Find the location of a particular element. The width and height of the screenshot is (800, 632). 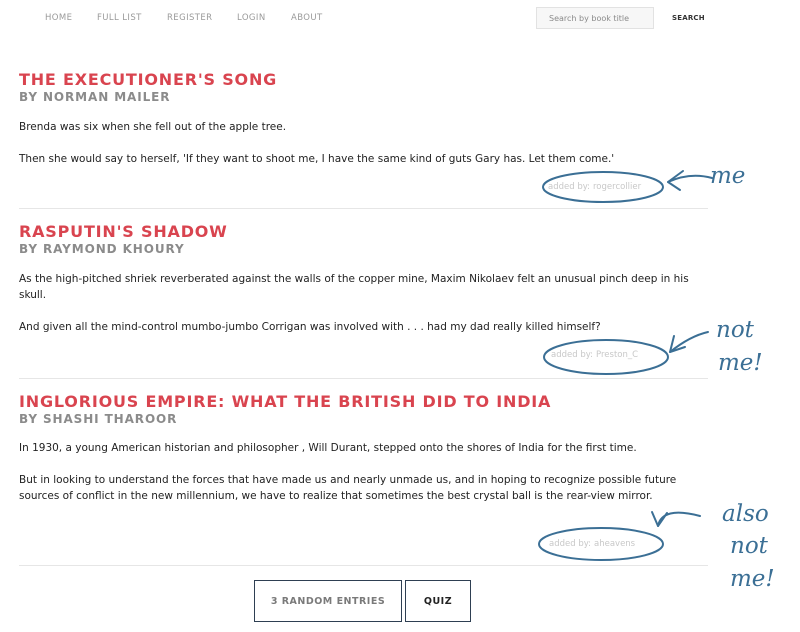

book-title: RASPUTIN'S SHADOW is located at coordinates (123, 231).